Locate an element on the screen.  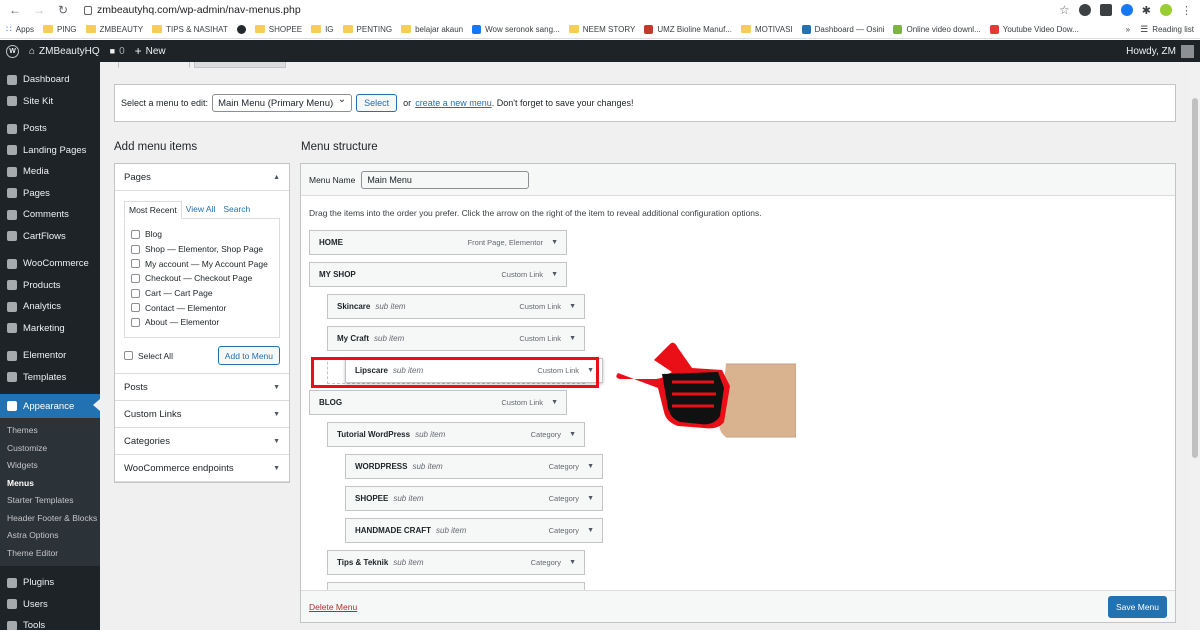
back-icon: ← is located at coordinates (15, 10).